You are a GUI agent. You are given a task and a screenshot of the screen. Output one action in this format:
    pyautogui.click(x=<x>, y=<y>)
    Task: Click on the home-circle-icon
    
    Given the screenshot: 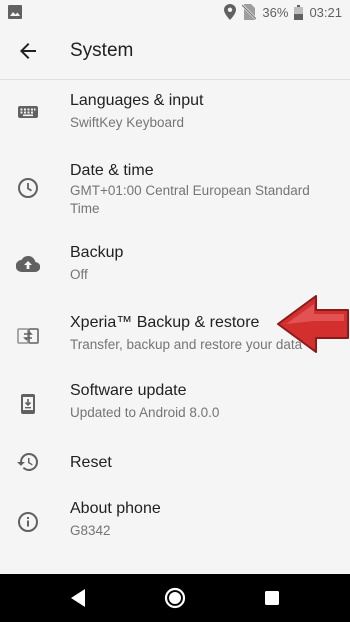 What is the action you would take?
    pyautogui.click(x=175, y=598)
    